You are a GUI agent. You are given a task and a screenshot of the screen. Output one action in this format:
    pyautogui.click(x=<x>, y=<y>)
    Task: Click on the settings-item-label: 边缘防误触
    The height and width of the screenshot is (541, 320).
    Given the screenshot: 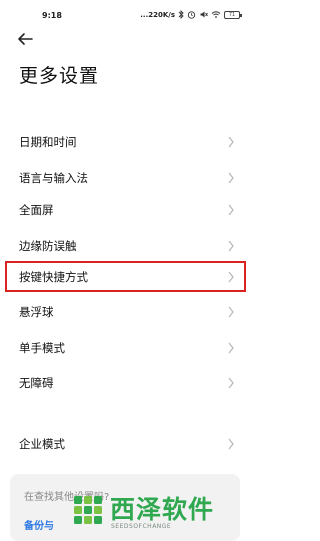 What is the action you would take?
    pyautogui.click(x=48, y=246)
    